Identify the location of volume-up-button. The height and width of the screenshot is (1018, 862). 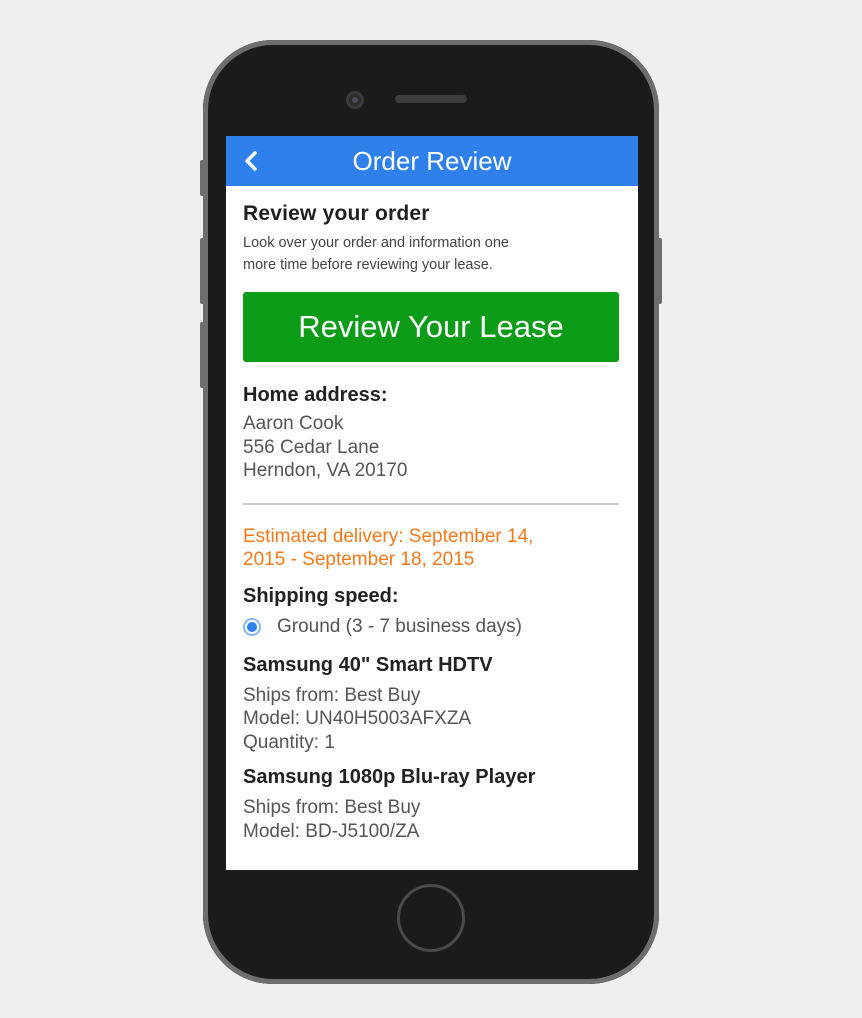
(203, 271).